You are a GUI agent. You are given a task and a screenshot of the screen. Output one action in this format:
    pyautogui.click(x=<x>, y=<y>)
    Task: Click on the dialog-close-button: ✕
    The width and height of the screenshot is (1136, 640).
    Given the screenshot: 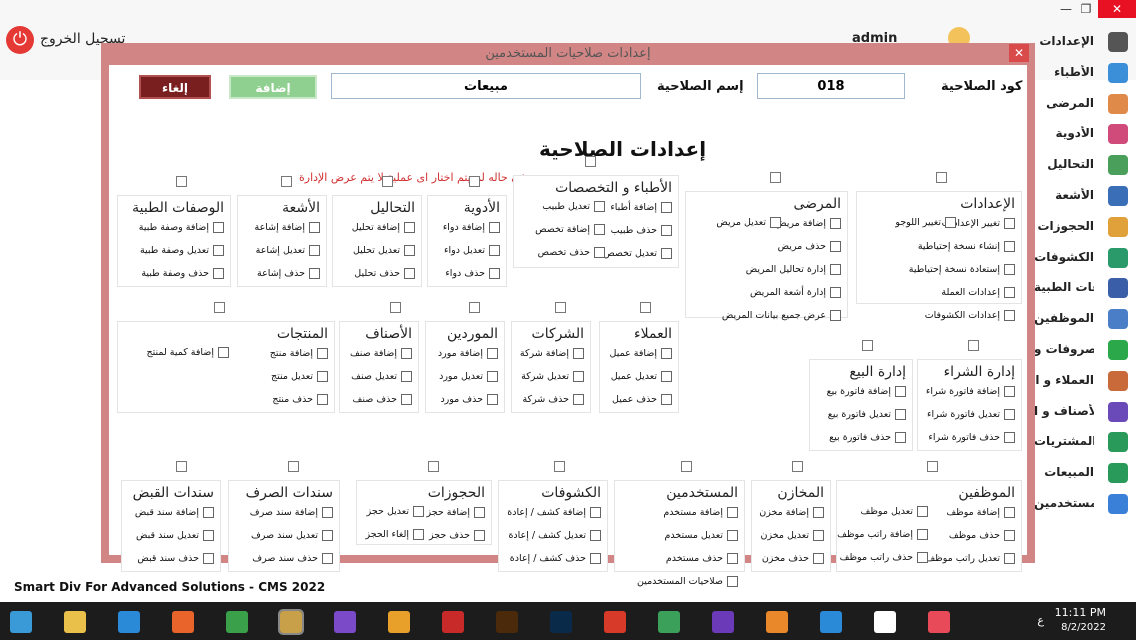 What is the action you would take?
    pyautogui.click(x=1019, y=53)
    